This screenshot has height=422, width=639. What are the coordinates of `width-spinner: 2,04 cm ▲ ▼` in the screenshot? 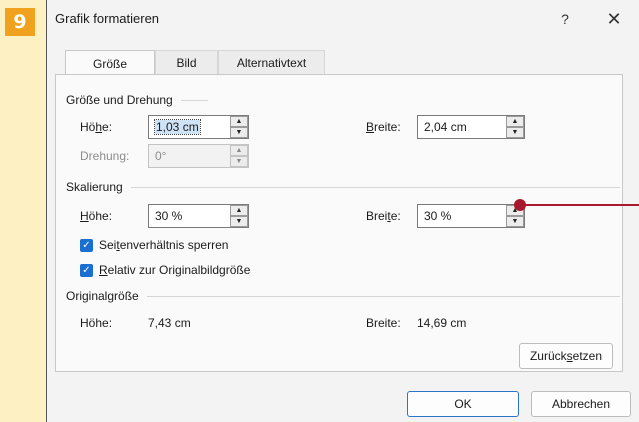 It's located at (471, 127).